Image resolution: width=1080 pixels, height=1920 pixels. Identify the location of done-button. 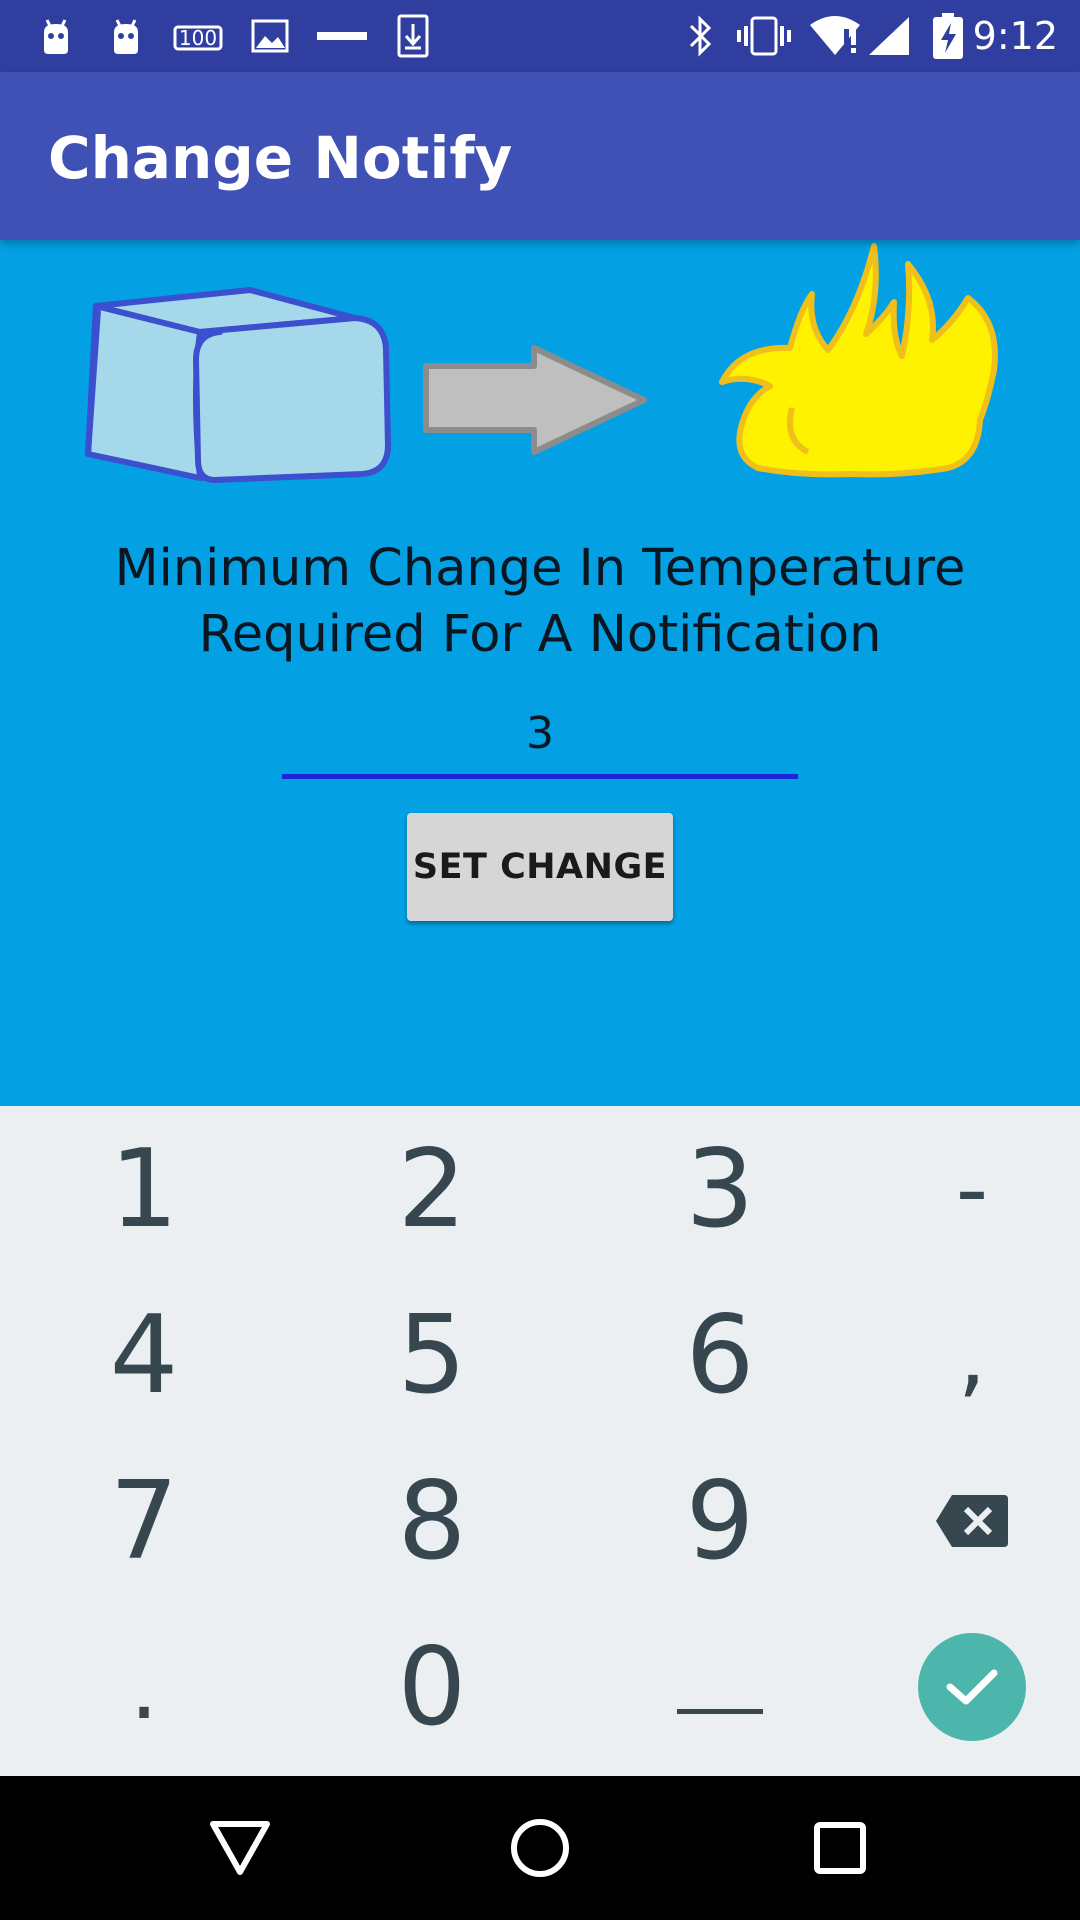
(972, 1687).